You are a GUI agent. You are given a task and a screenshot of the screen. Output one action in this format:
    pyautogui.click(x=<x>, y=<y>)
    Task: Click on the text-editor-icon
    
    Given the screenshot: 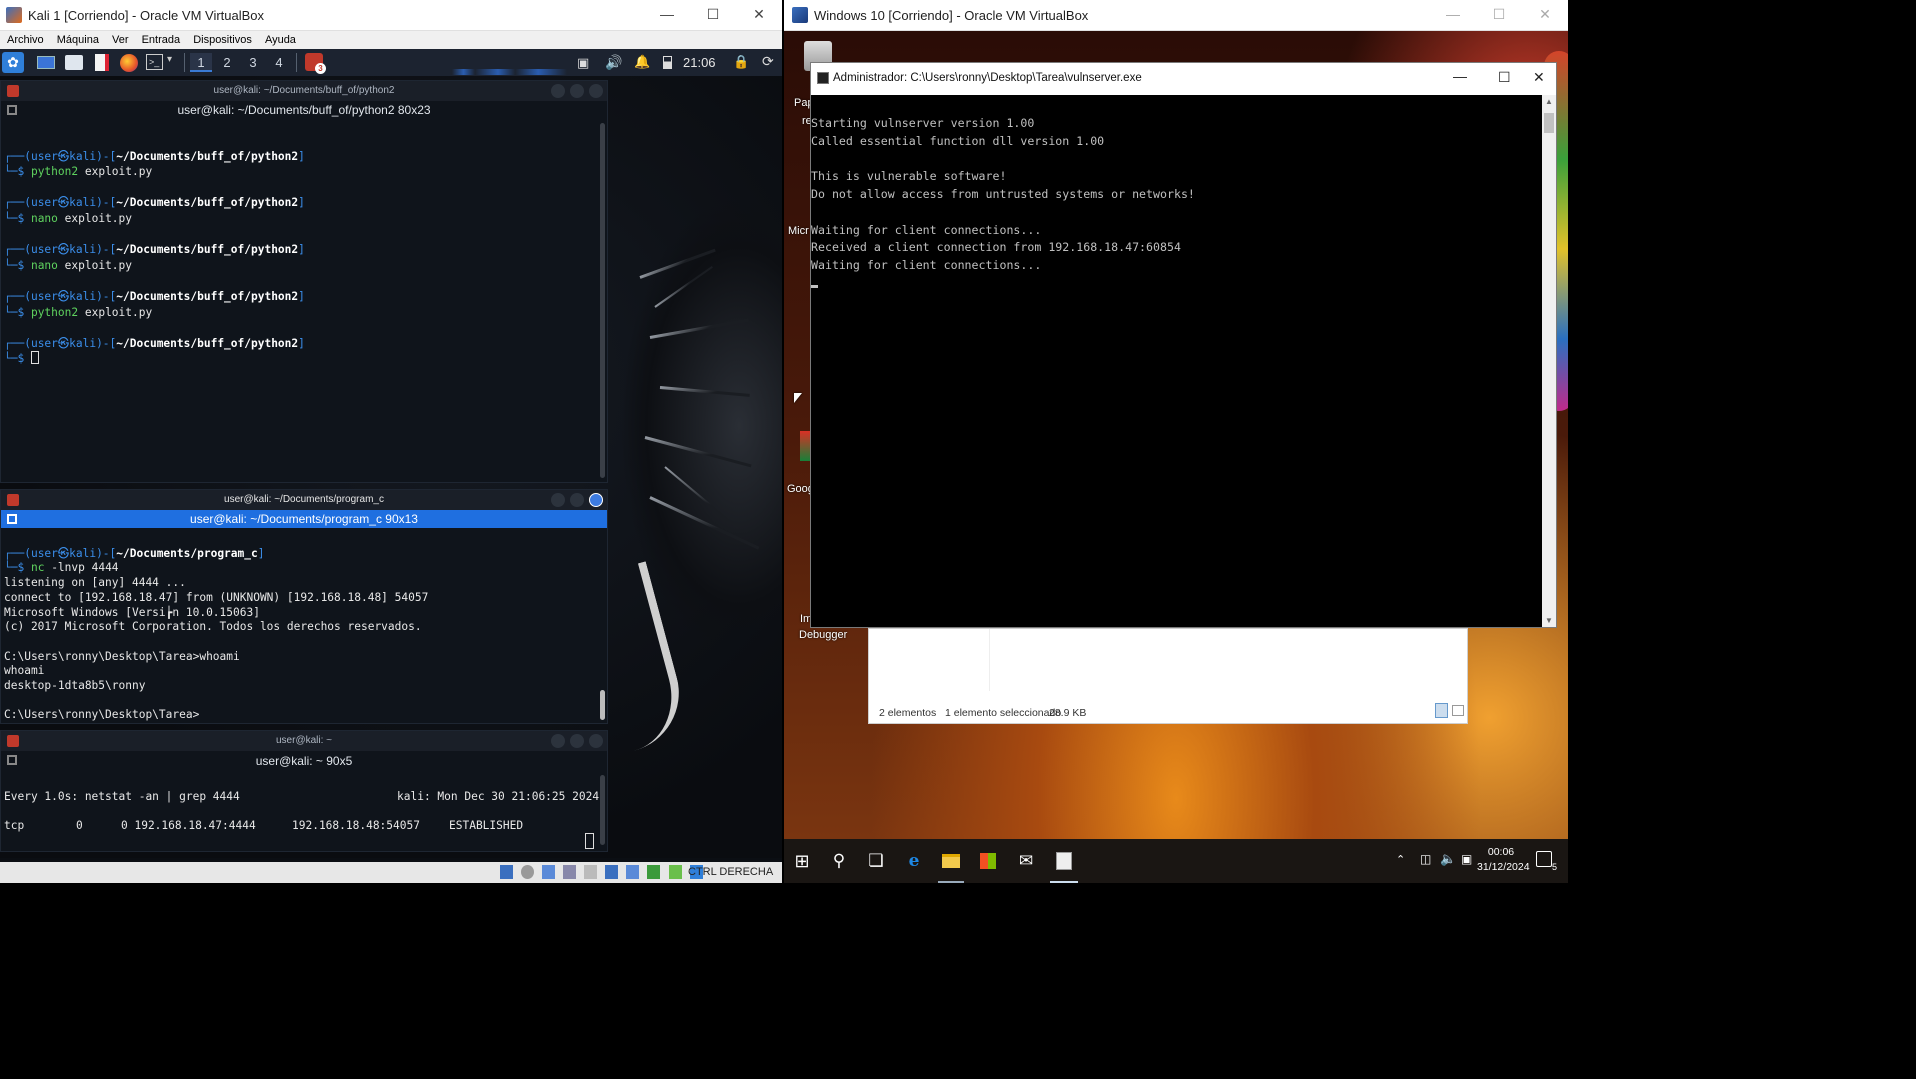 What is the action you would take?
    pyautogui.click(x=102, y=62)
    